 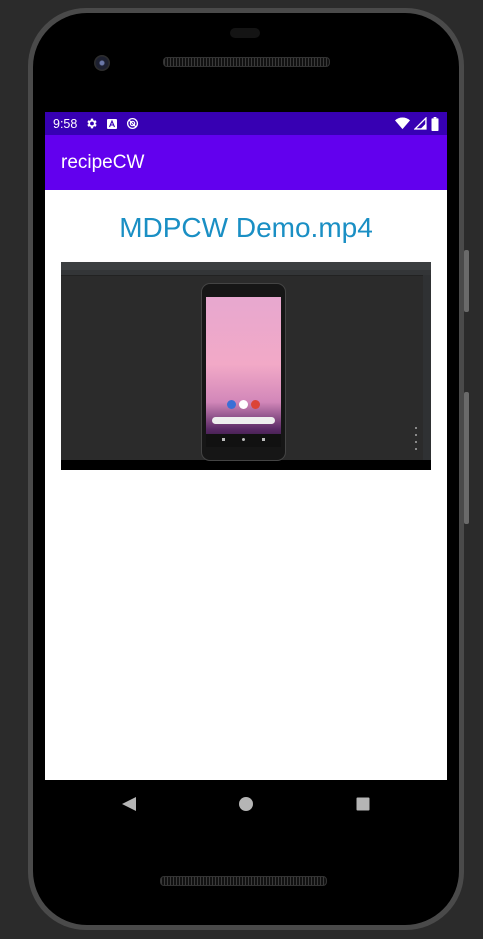 I want to click on ide-toolbar, so click(x=246, y=273).